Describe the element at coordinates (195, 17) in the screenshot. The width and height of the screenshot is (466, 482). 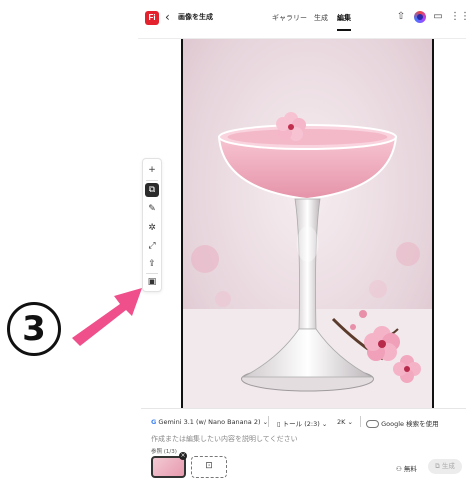
I see `page-title: 画像を生成` at that location.